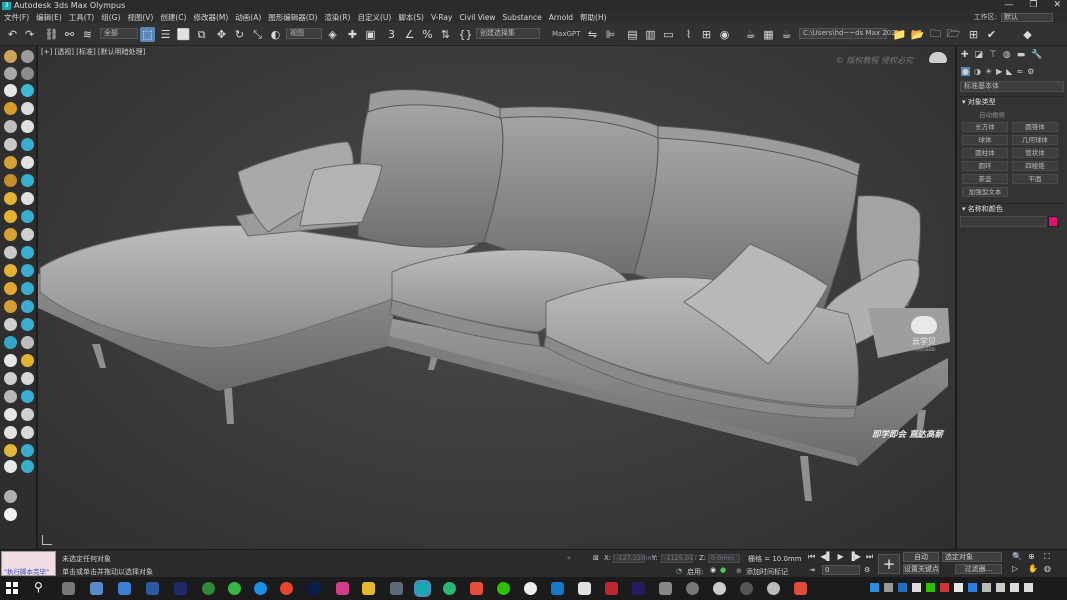 The image size is (1067, 600). I want to click on photoshop-icon, so click(314, 588).